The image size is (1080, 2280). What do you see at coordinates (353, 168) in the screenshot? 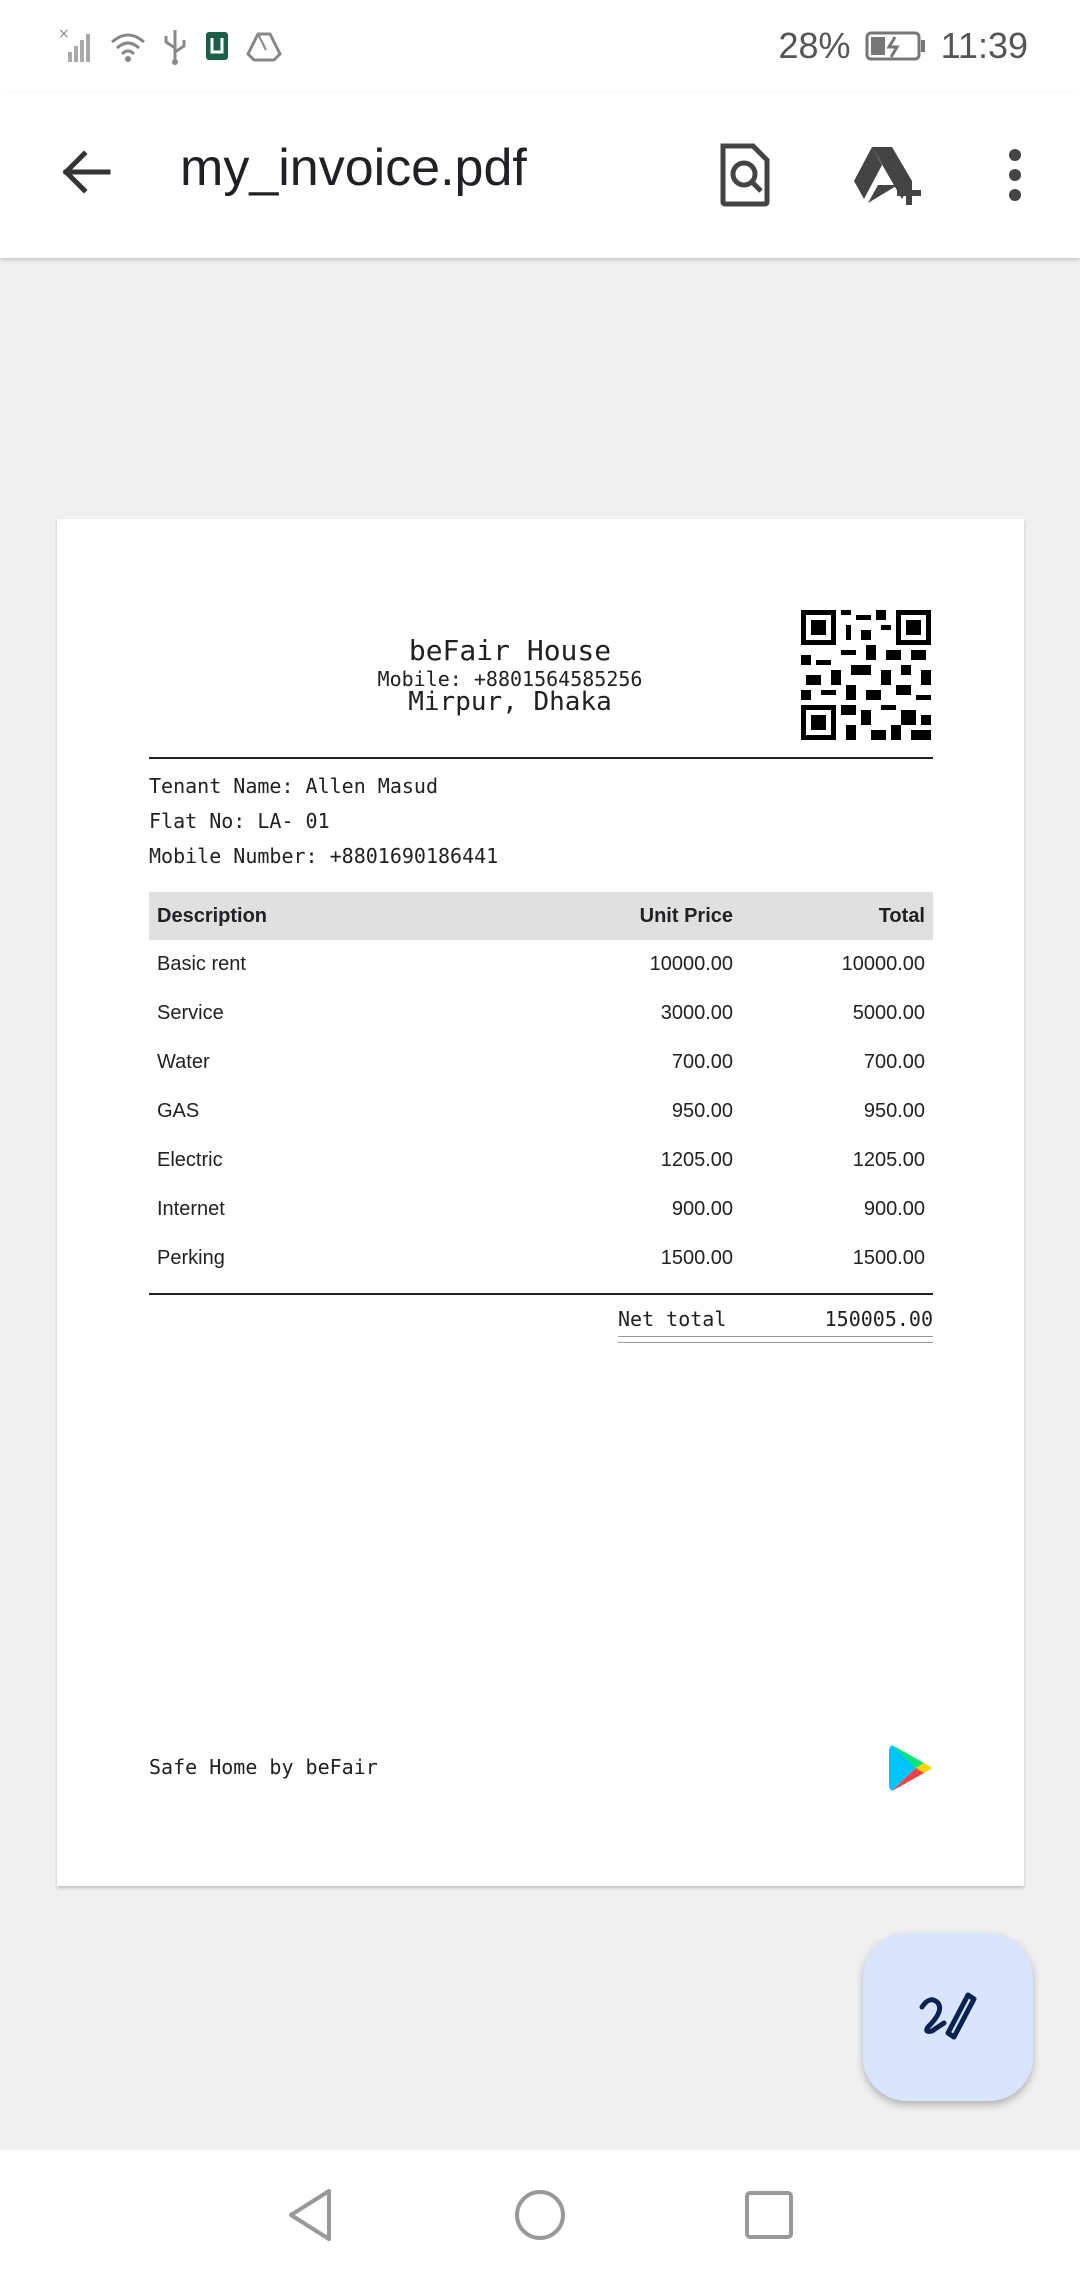
I see `file-title: my_invoice.pdf` at bounding box center [353, 168].